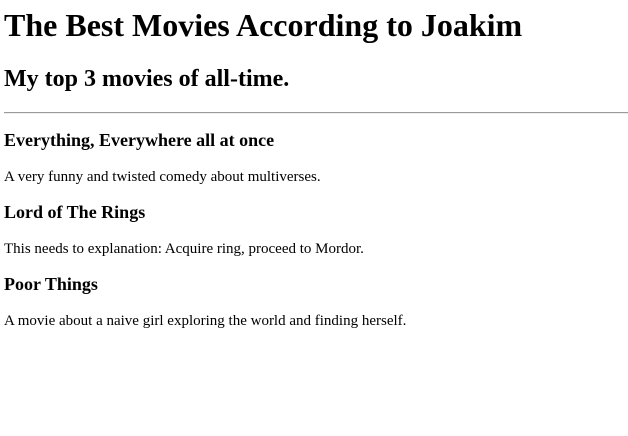 Image resolution: width=628 pixels, height=436 pixels. I want to click on movie-title: Poor Things, so click(51, 284).